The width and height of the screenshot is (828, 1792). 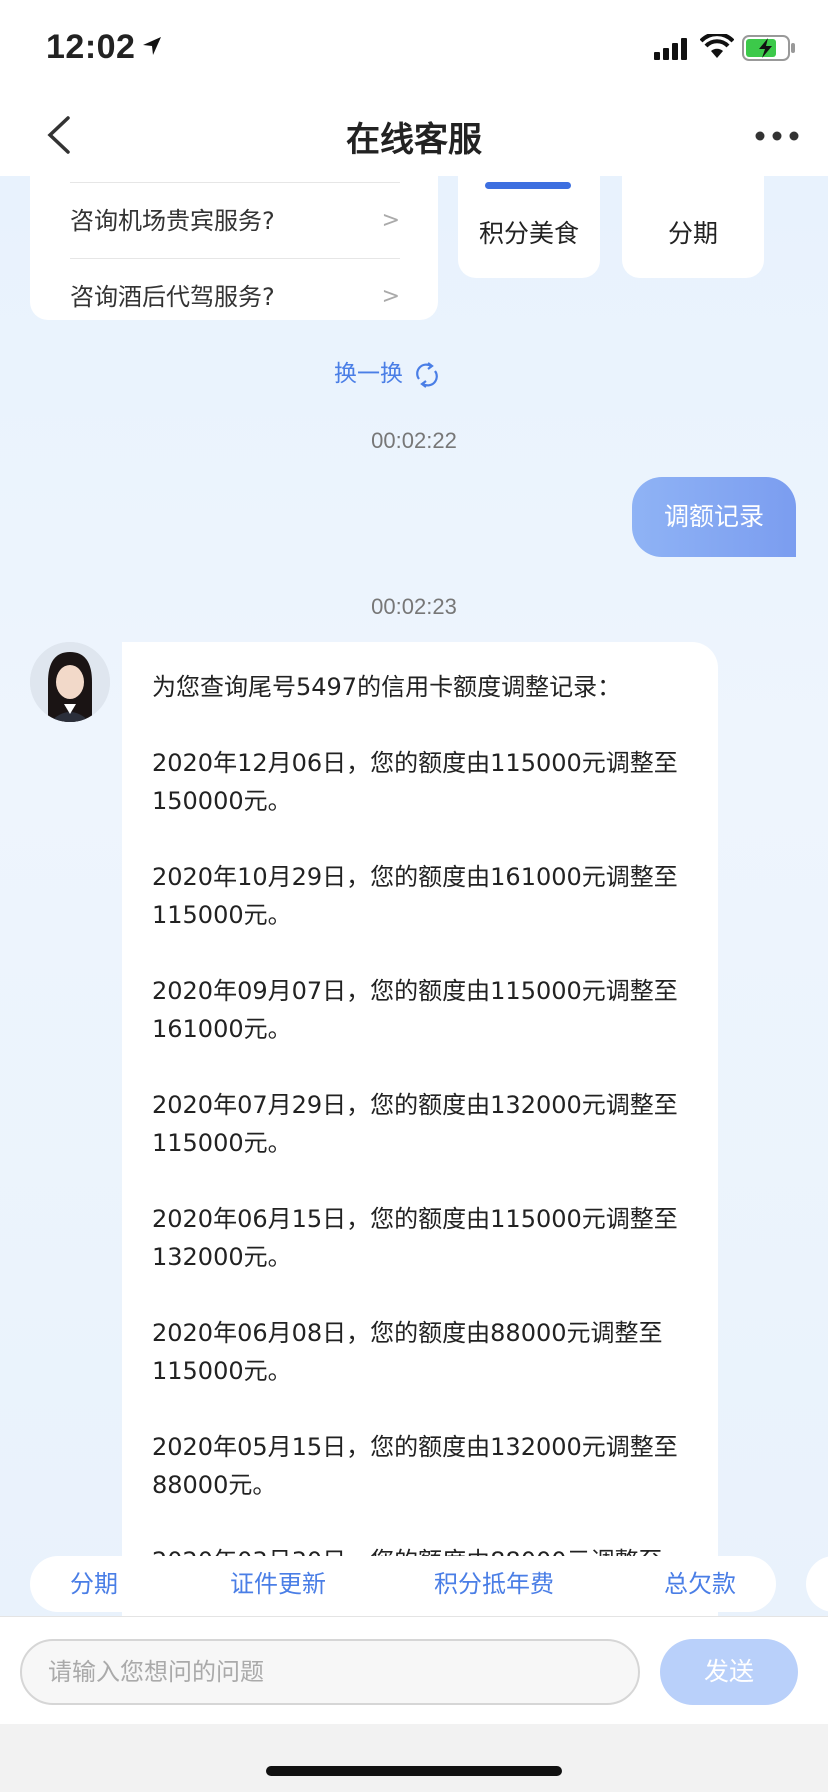 What do you see at coordinates (414, 50) in the screenshot?
I see `status-bar: 12:02` at bounding box center [414, 50].